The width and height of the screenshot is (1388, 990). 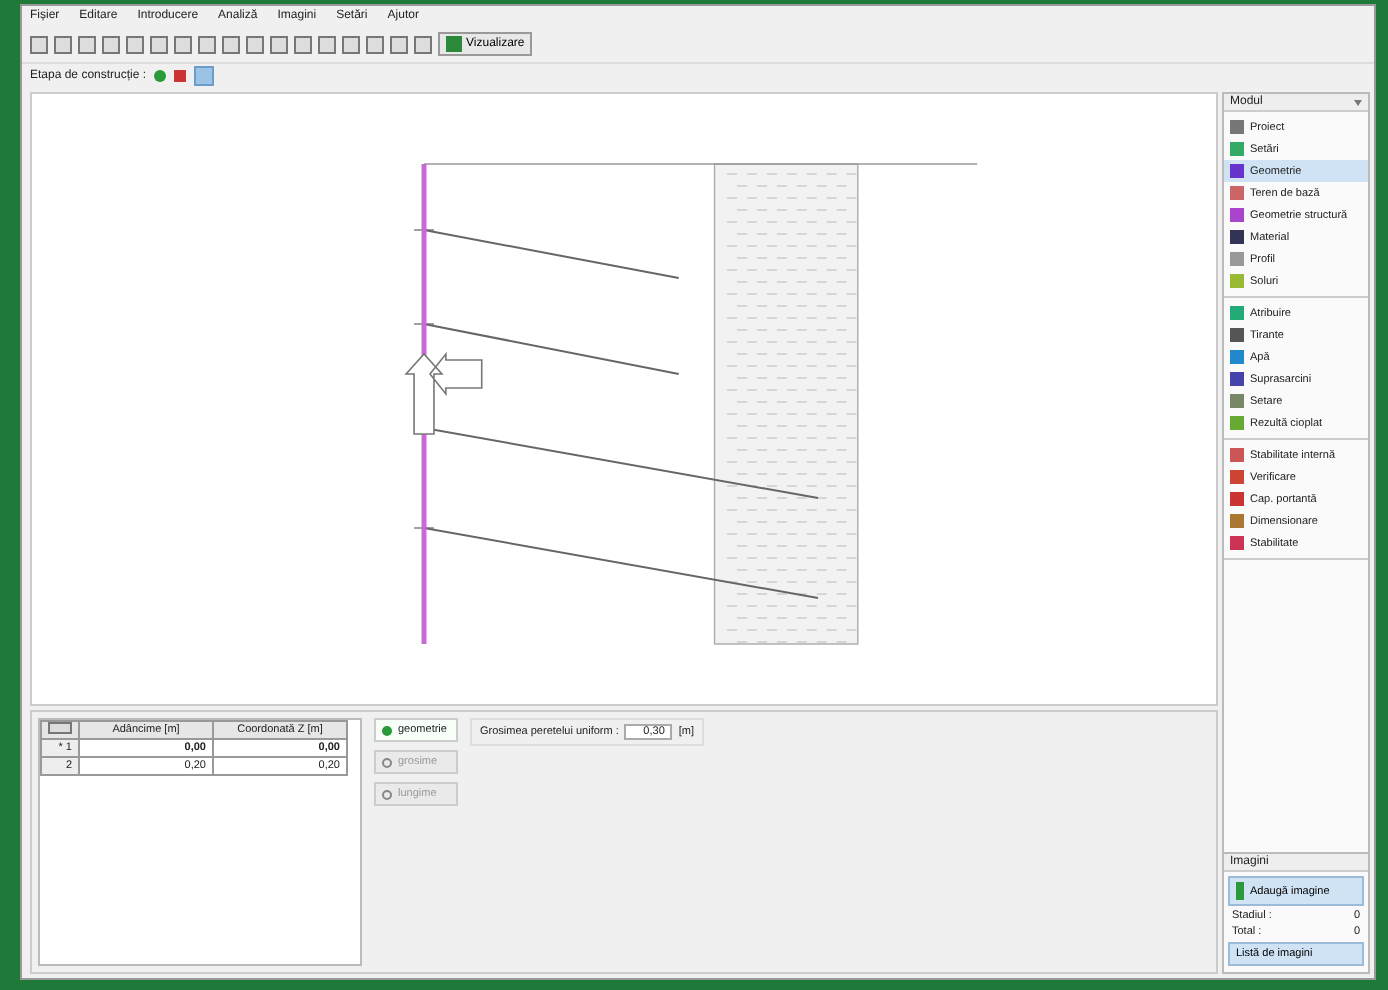 I want to click on delete-icon, so click(x=180, y=76).